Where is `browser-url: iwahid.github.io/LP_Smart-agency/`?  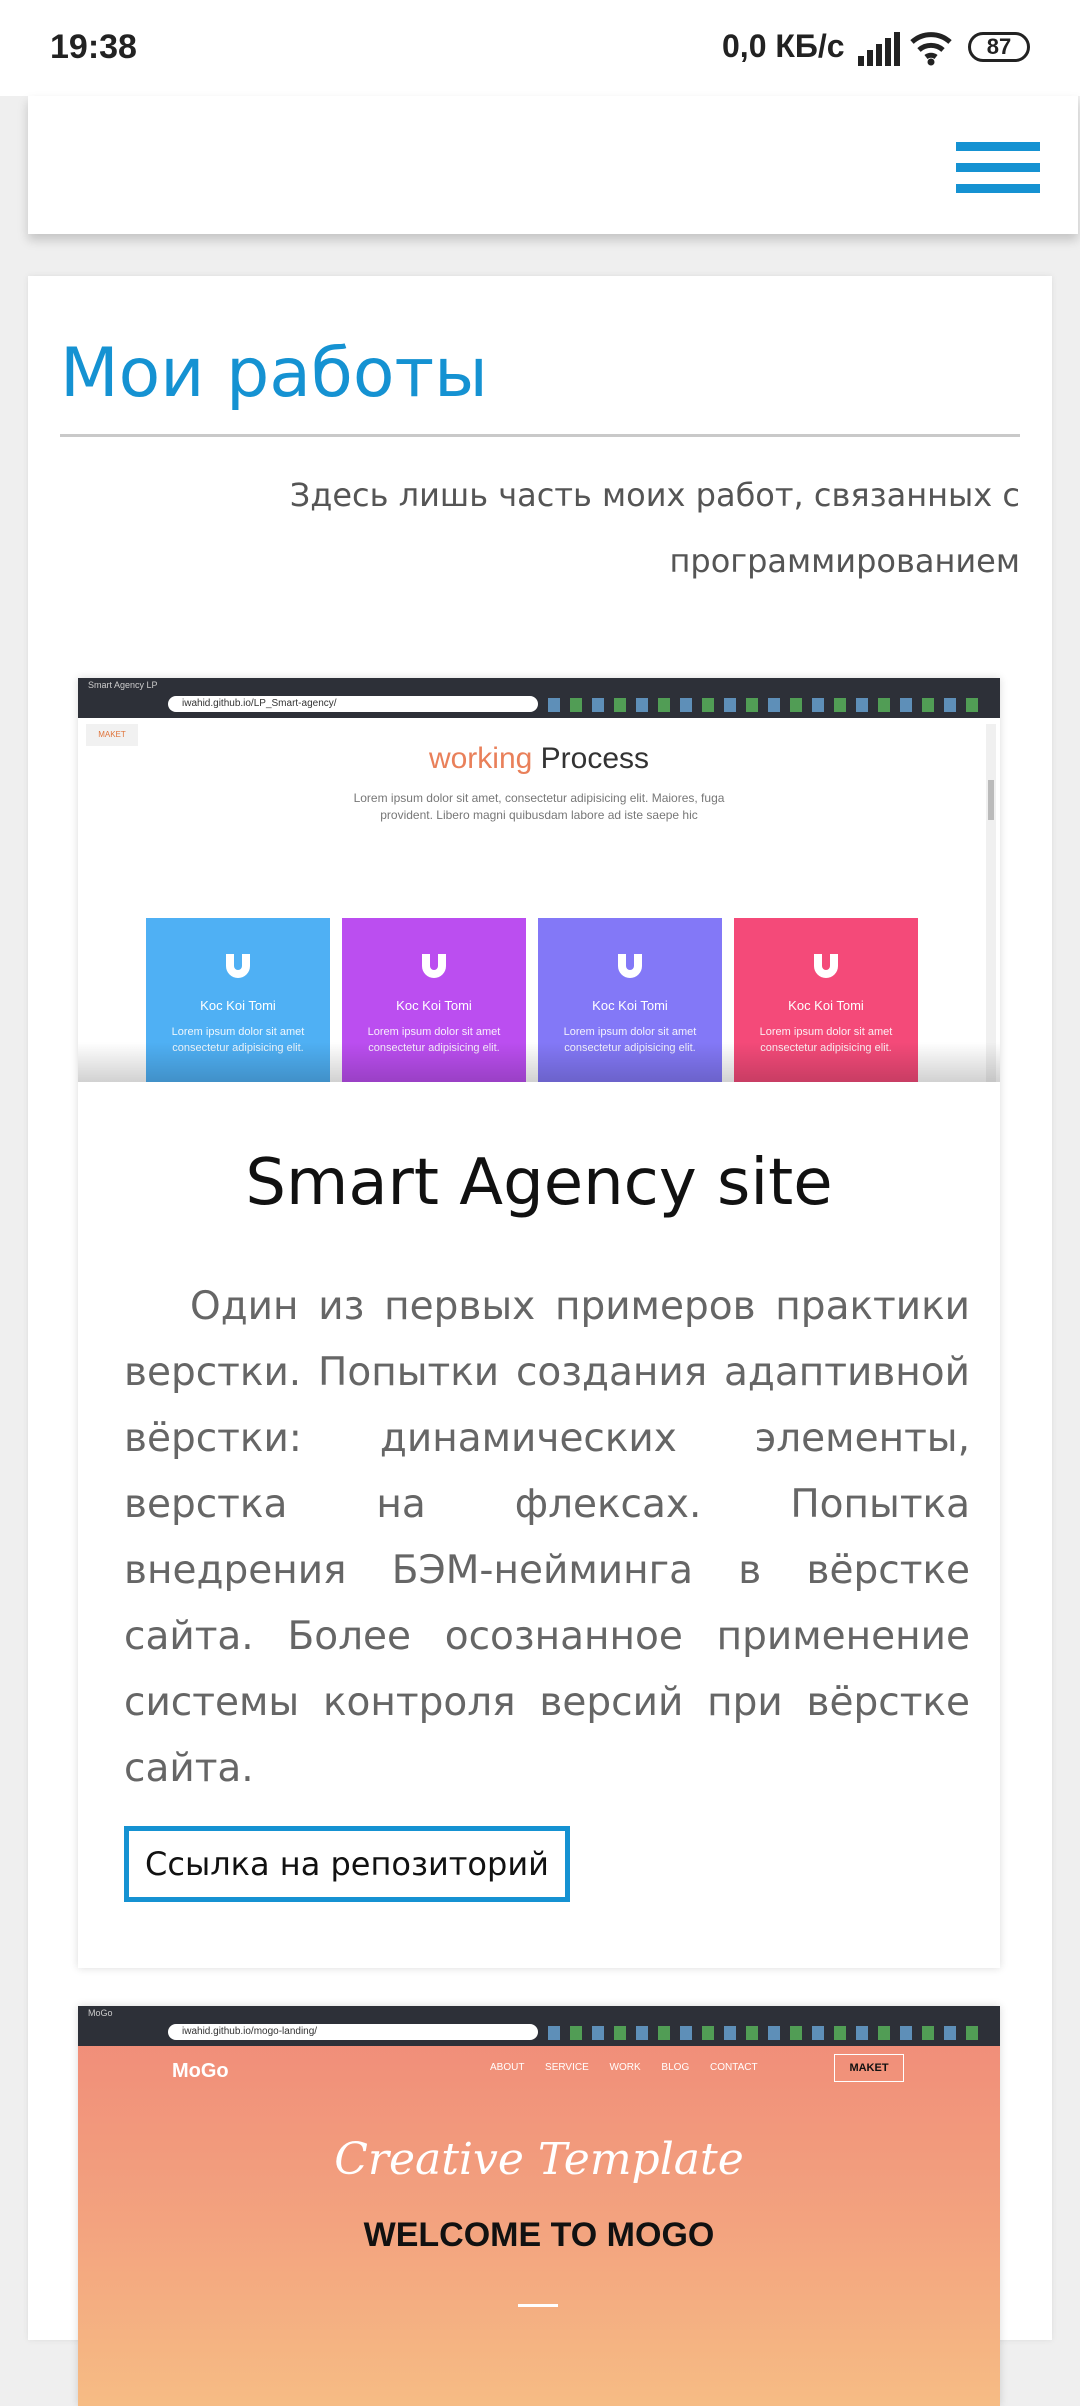
browser-url: iwahid.github.io/LP_Smart-agency/ is located at coordinates (353, 704).